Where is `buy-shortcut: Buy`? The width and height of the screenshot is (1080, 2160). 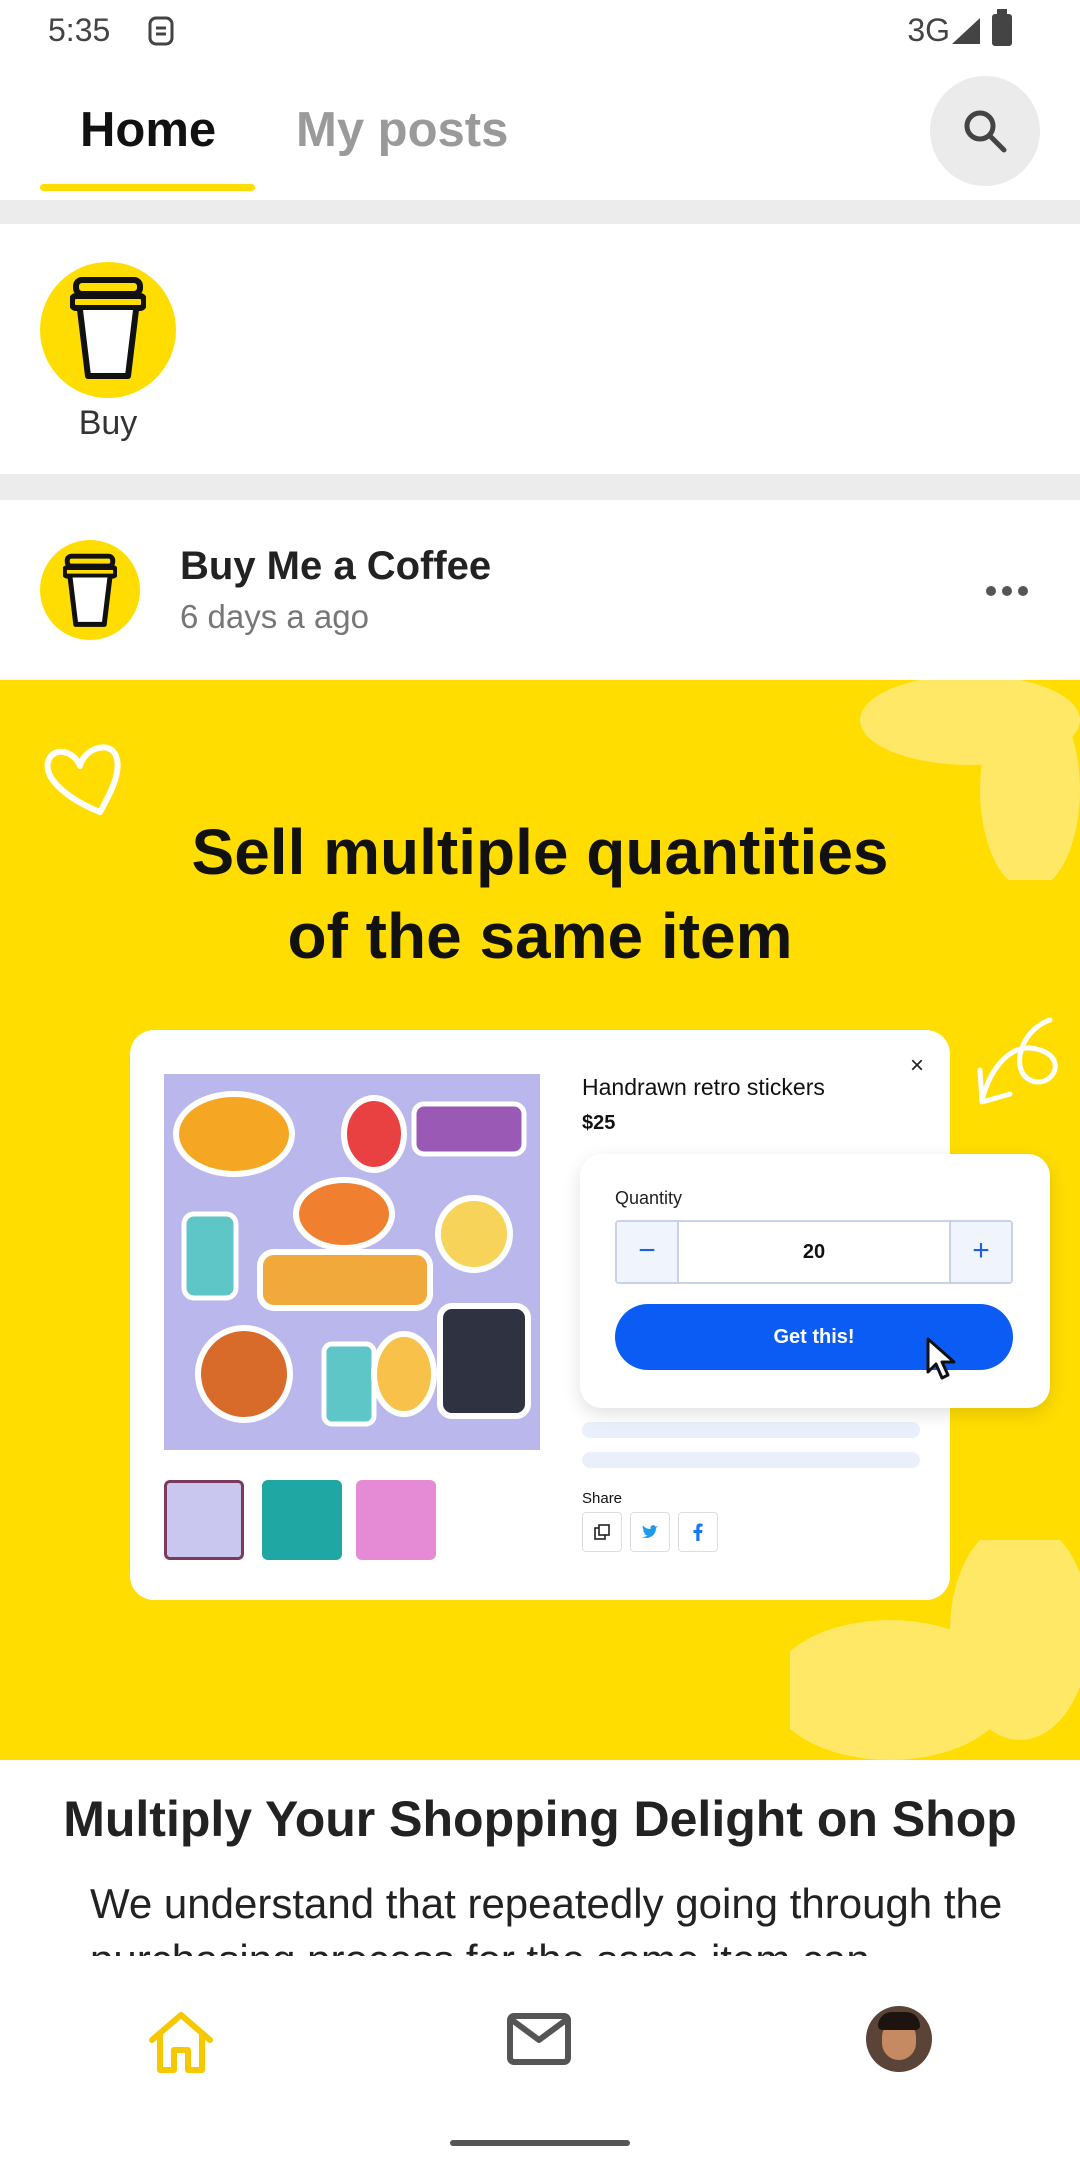
buy-shortcut: Buy is located at coordinates (108, 352).